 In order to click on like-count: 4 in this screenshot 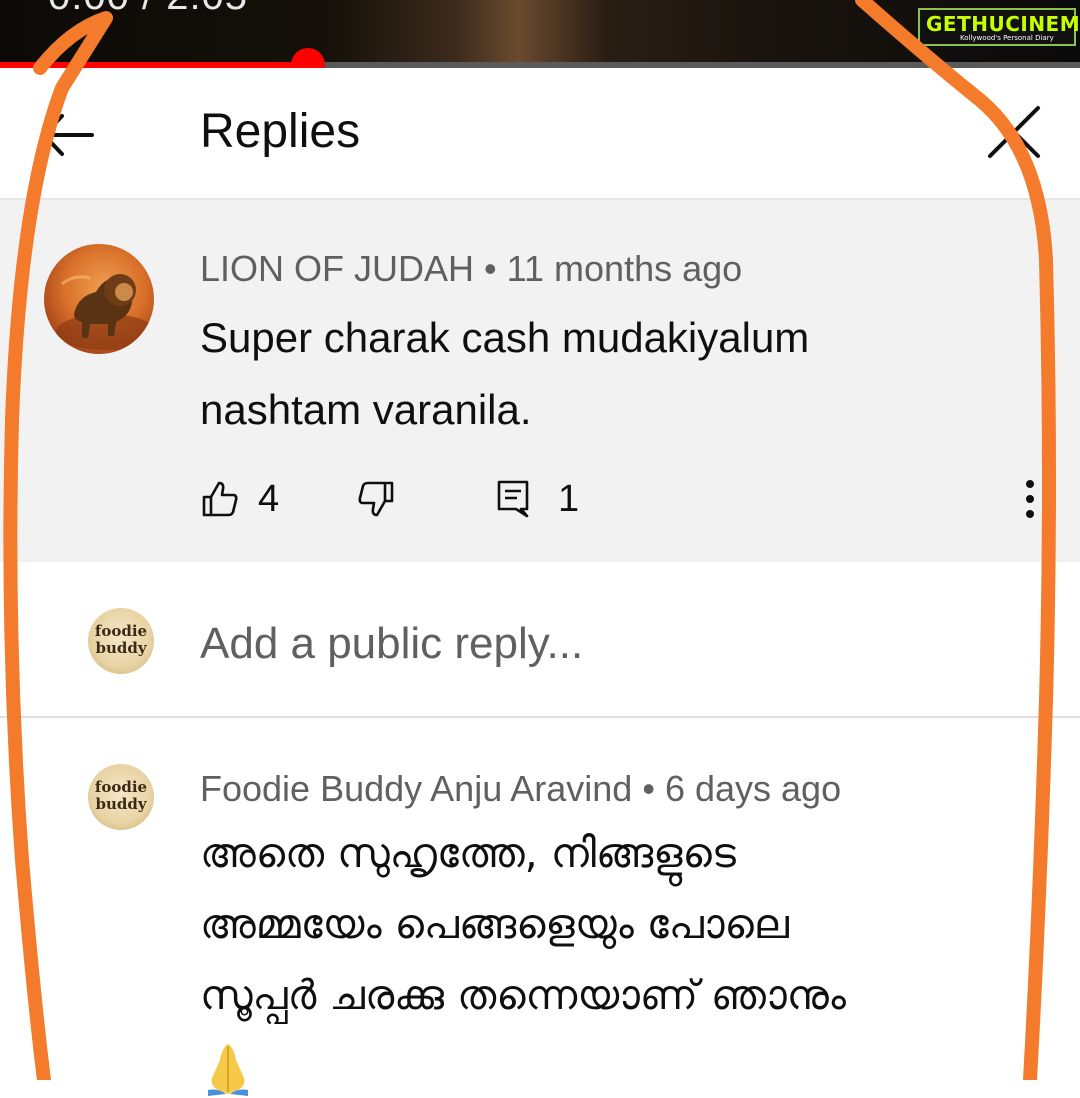, I will do `click(269, 498)`.